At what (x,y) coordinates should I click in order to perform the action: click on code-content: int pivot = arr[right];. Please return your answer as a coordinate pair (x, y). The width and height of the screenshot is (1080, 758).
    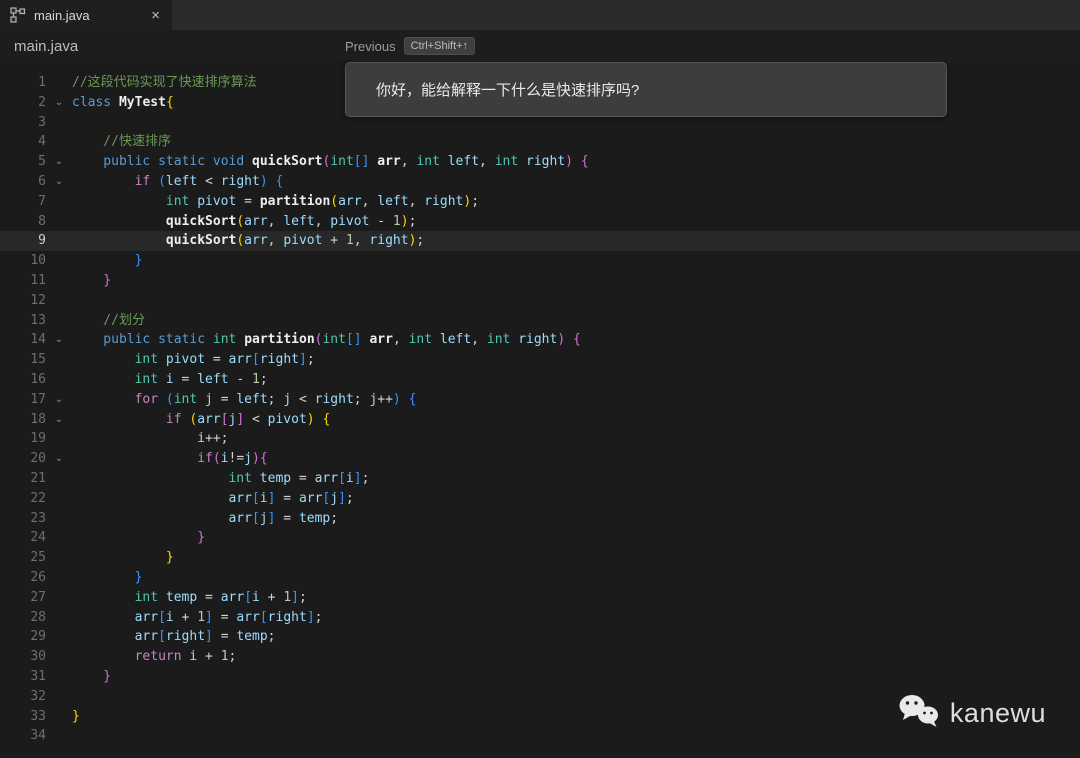
    Looking at the image, I should click on (576, 360).